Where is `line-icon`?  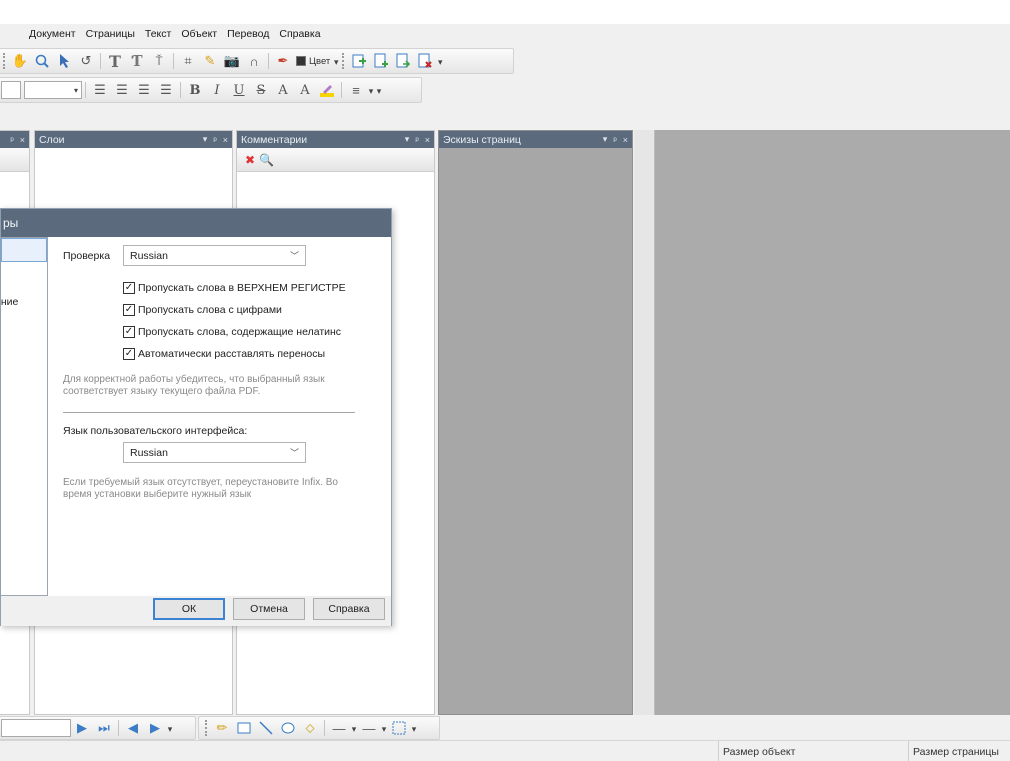
line-icon is located at coordinates (266, 728).